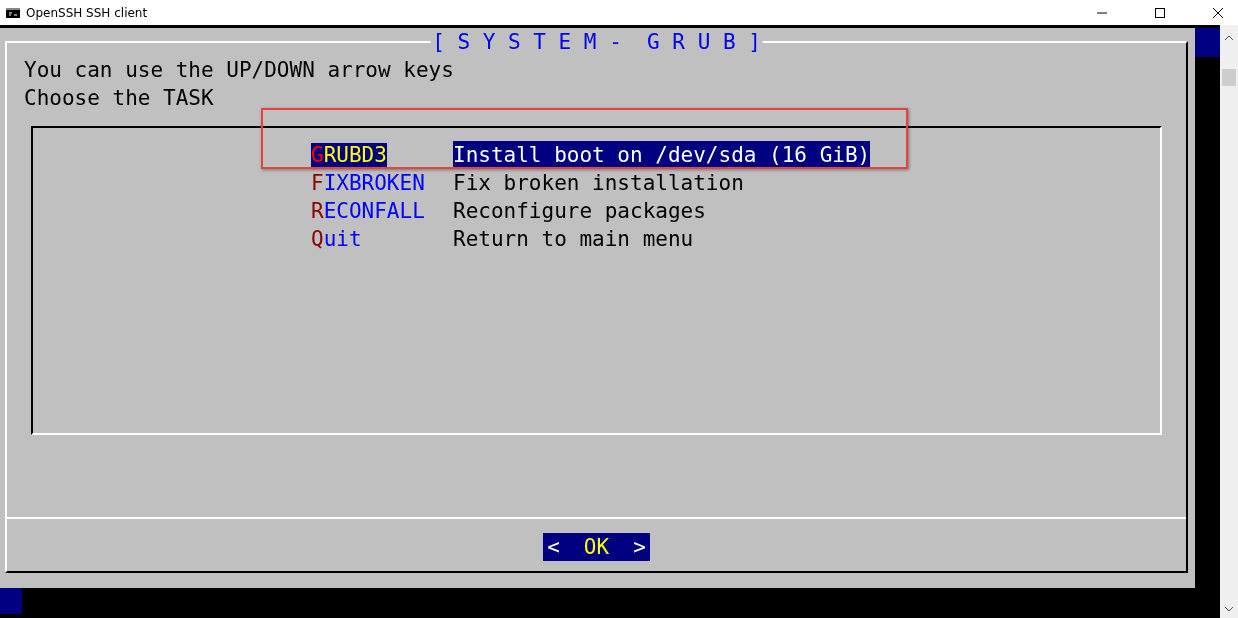 The height and width of the screenshot is (618, 1238). Describe the element at coordinates (662, 155) in the screenshot. I see `menu-item-description: Install boot on /dev/sda (16 GiB)` at that location.